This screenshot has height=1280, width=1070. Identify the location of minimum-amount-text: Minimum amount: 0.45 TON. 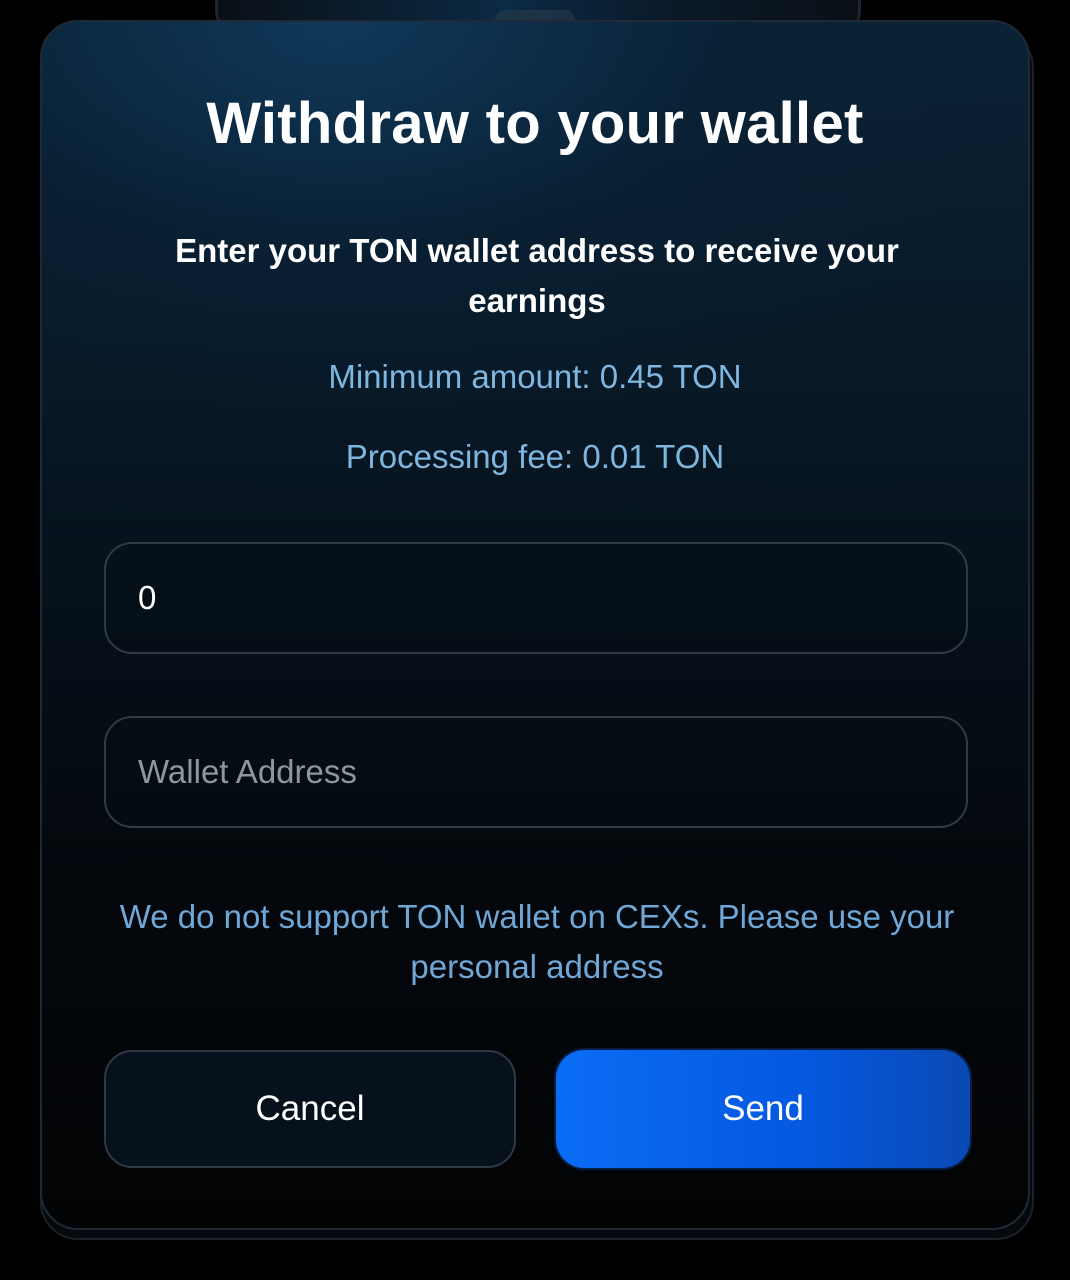
(535, 376).